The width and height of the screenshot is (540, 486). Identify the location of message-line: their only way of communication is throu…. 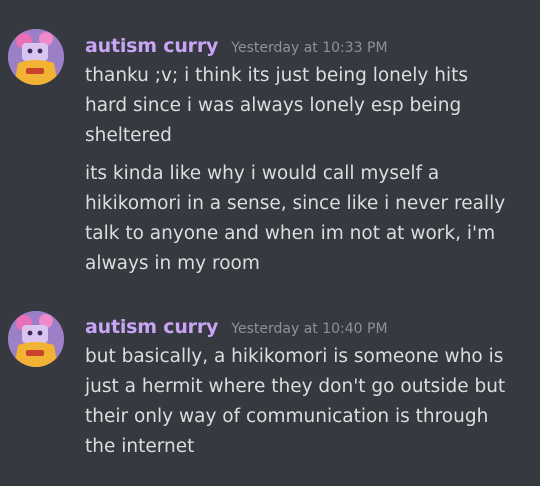
(287, 416).